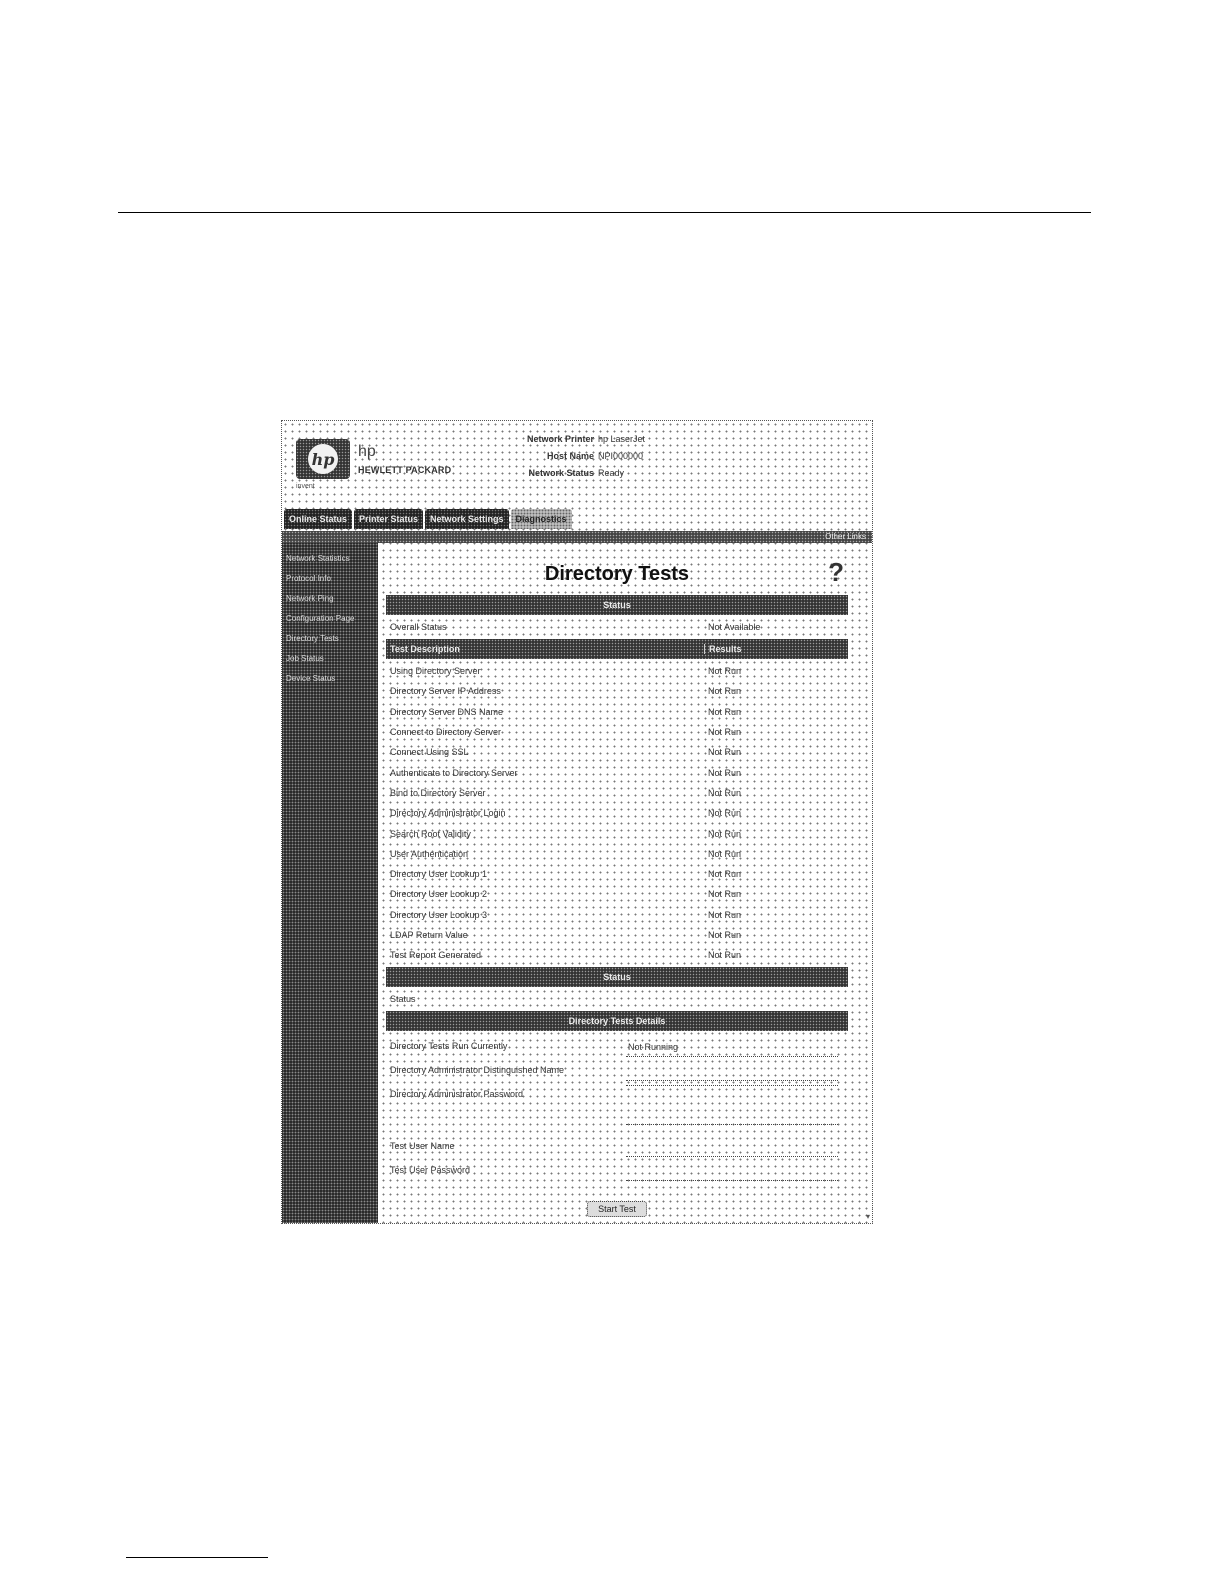 Image resolution: width=1224 pixels, height=1584 pixels. I want to click on table-row: User Authentication Not Run, so click(617, 854).